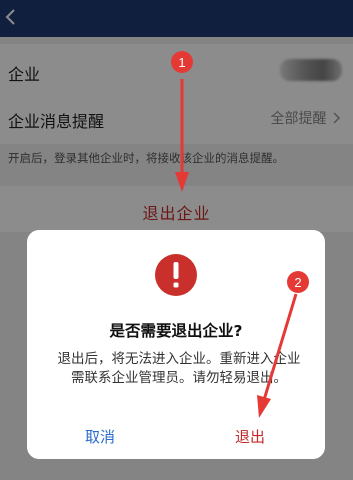 This screenshot has height=480, width=353. Describe the element at coordinates (176, 331) in the screenshot. I see `dialog-title: 是否需要退出企业?` at that location.